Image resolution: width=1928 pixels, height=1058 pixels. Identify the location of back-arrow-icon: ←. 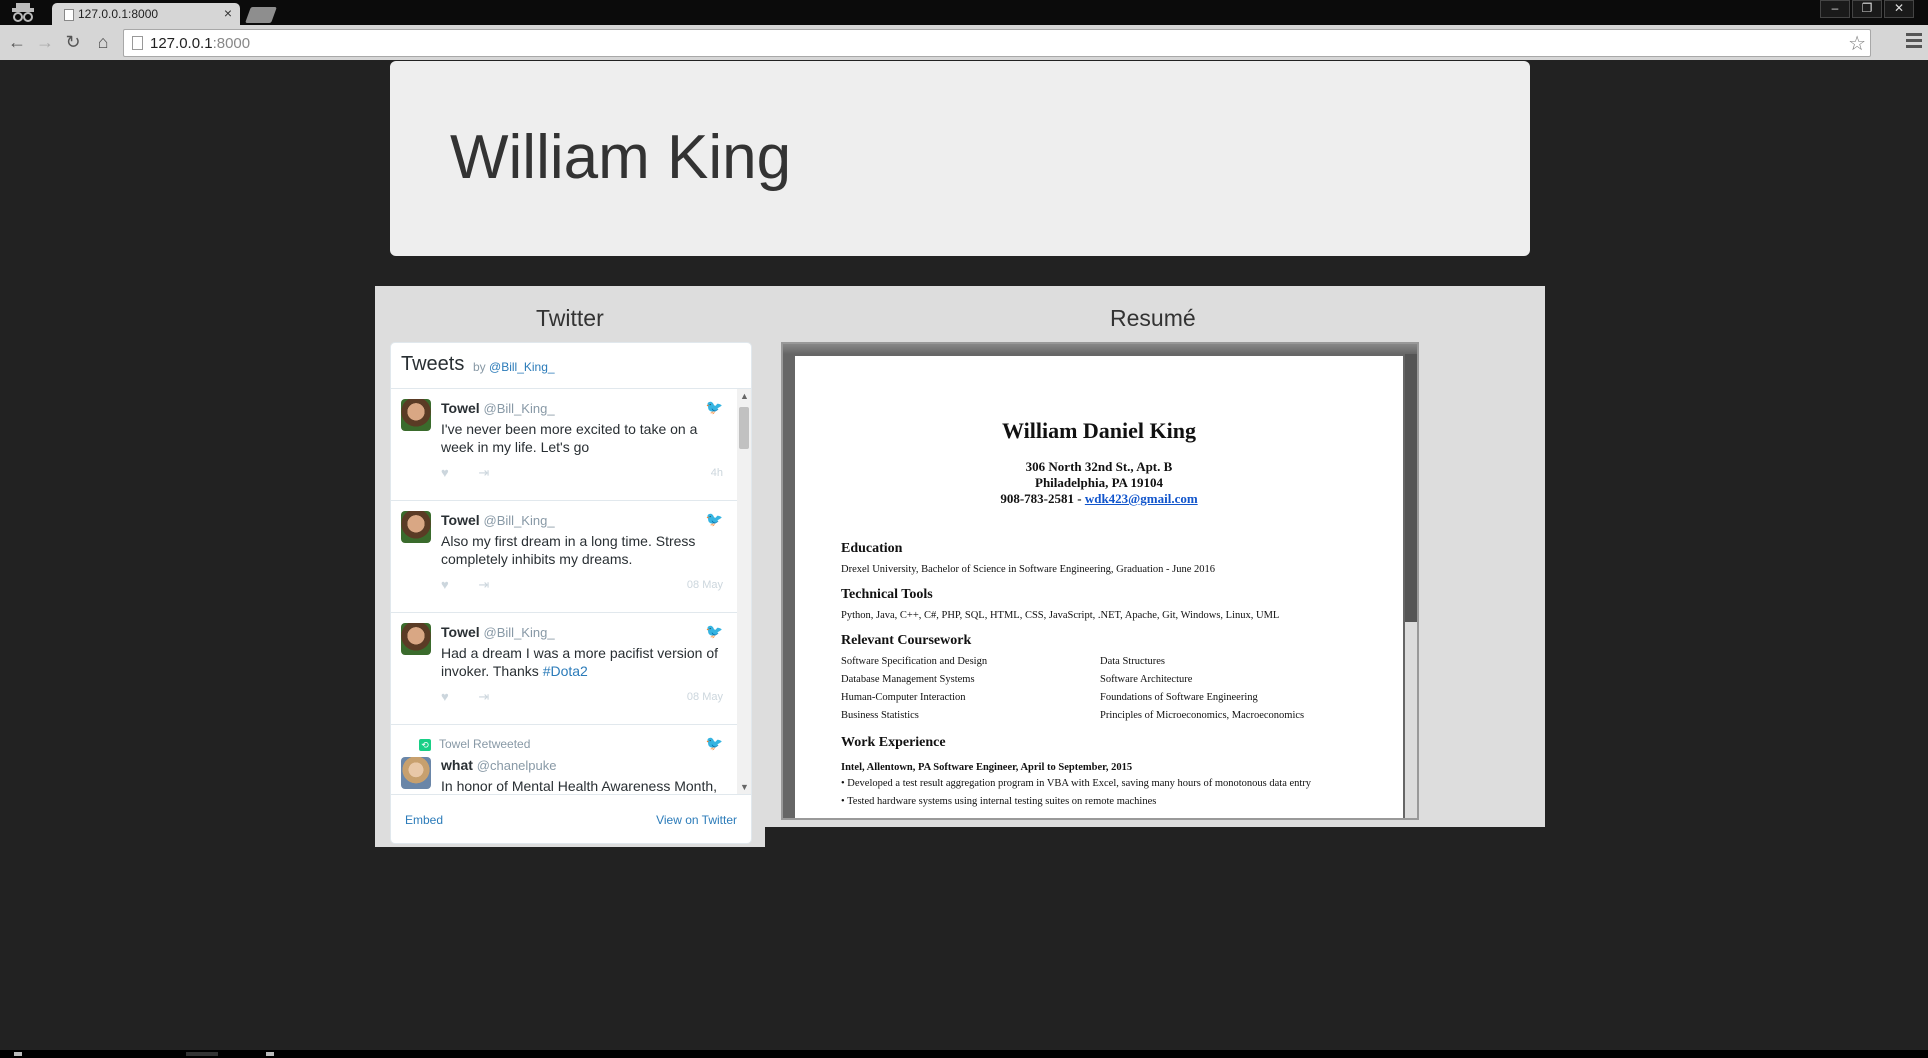
(17, 42).